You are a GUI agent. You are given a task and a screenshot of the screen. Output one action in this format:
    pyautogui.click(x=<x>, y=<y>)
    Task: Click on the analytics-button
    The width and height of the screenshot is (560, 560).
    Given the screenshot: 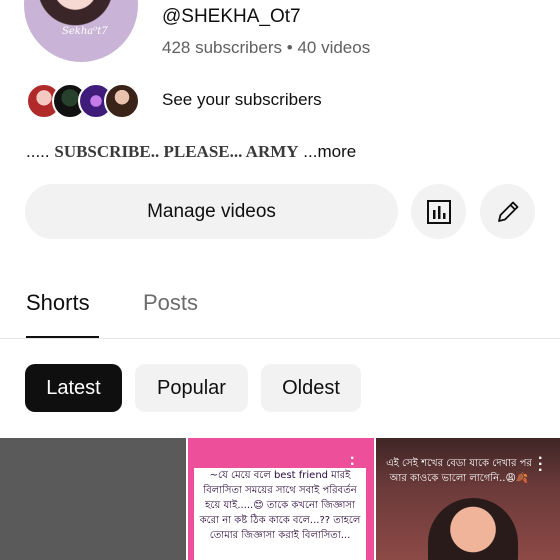 What is the action you would take?
    pyautogui.click(x=438, y=211)
    